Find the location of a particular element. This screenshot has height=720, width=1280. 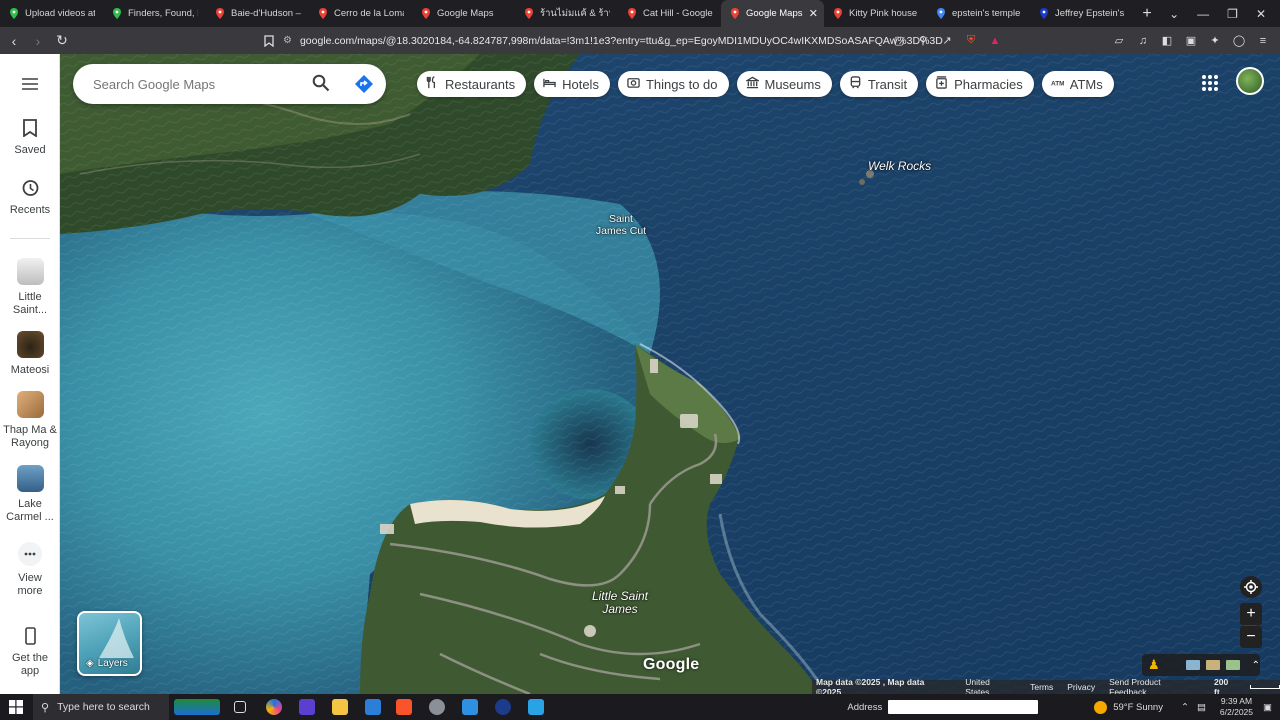

tab-title: Jeffrey Epstein's Pri is located at coordinates (1090, 13).